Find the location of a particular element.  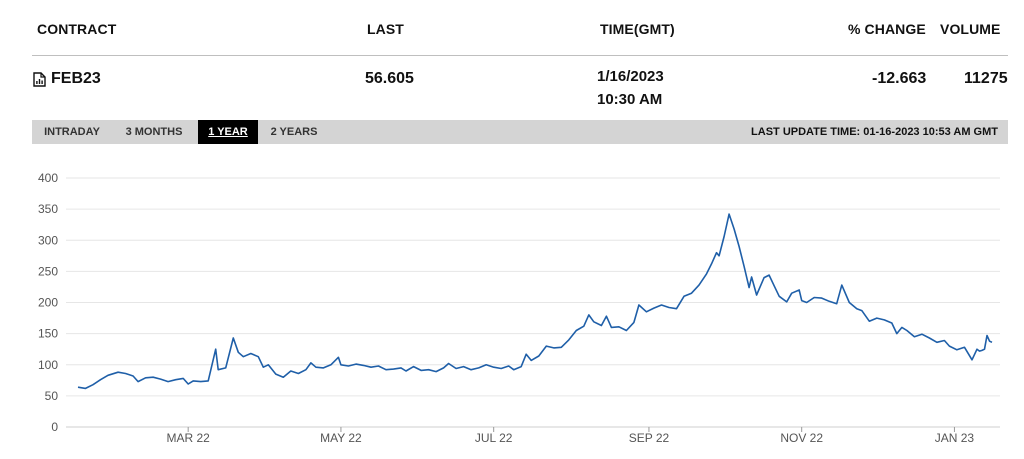

header-time: TIME(GMT) is located at coordinates (637, 29).